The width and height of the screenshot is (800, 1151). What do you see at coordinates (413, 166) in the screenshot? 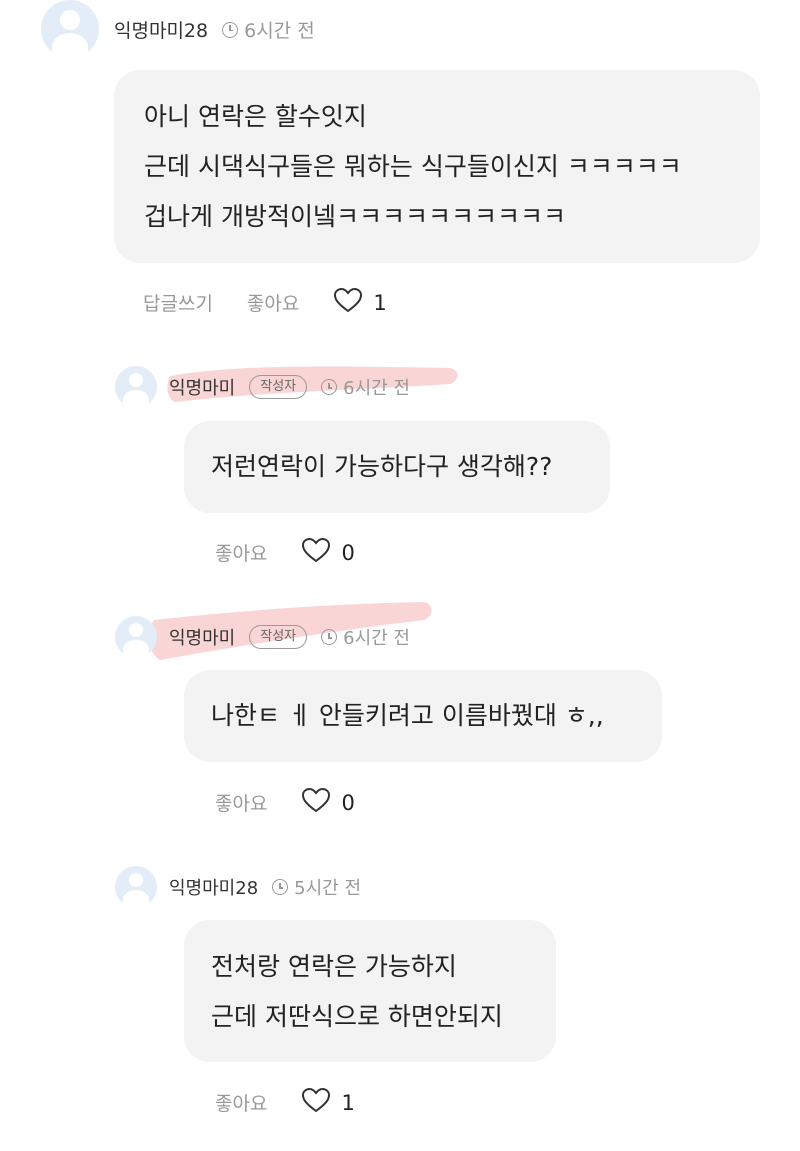
I see `comment-text-line: 근데 시댁식구들은 뭐하는 식구들이신지 ㅋㅋㅋㅋㅋ` at bounding box center [413, 166].